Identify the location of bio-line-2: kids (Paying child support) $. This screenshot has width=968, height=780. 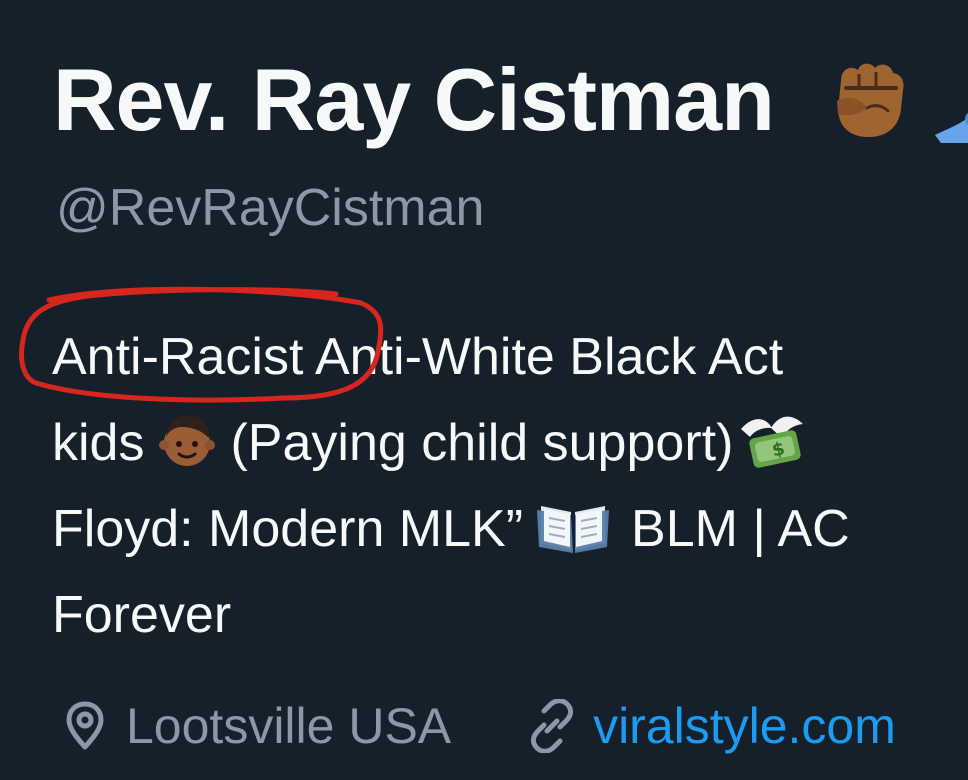
(510, 443).